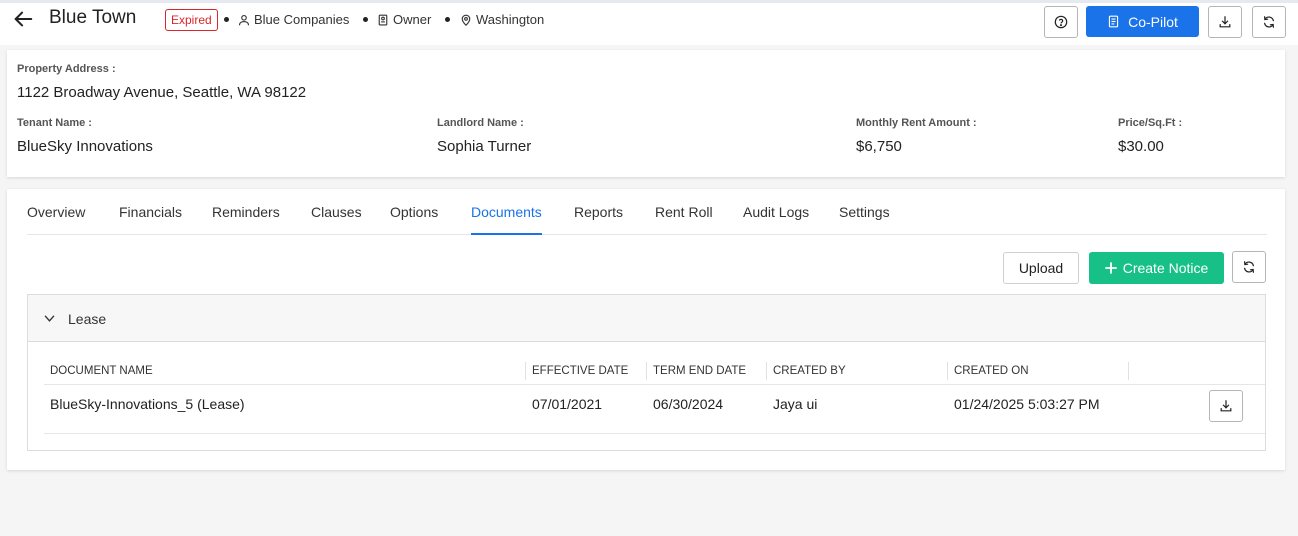 Image resolution: width=1298 pixels, height=536 pixels. I want to click on column-header: DOCUMENT NAME, so click(101, 371).